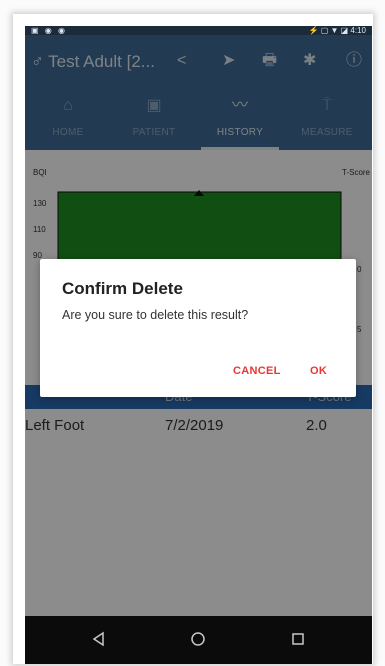  Describe the element at coordinates (122, 288) in the screenshot. I see `dialog-title: Confirm Delete` at that location.